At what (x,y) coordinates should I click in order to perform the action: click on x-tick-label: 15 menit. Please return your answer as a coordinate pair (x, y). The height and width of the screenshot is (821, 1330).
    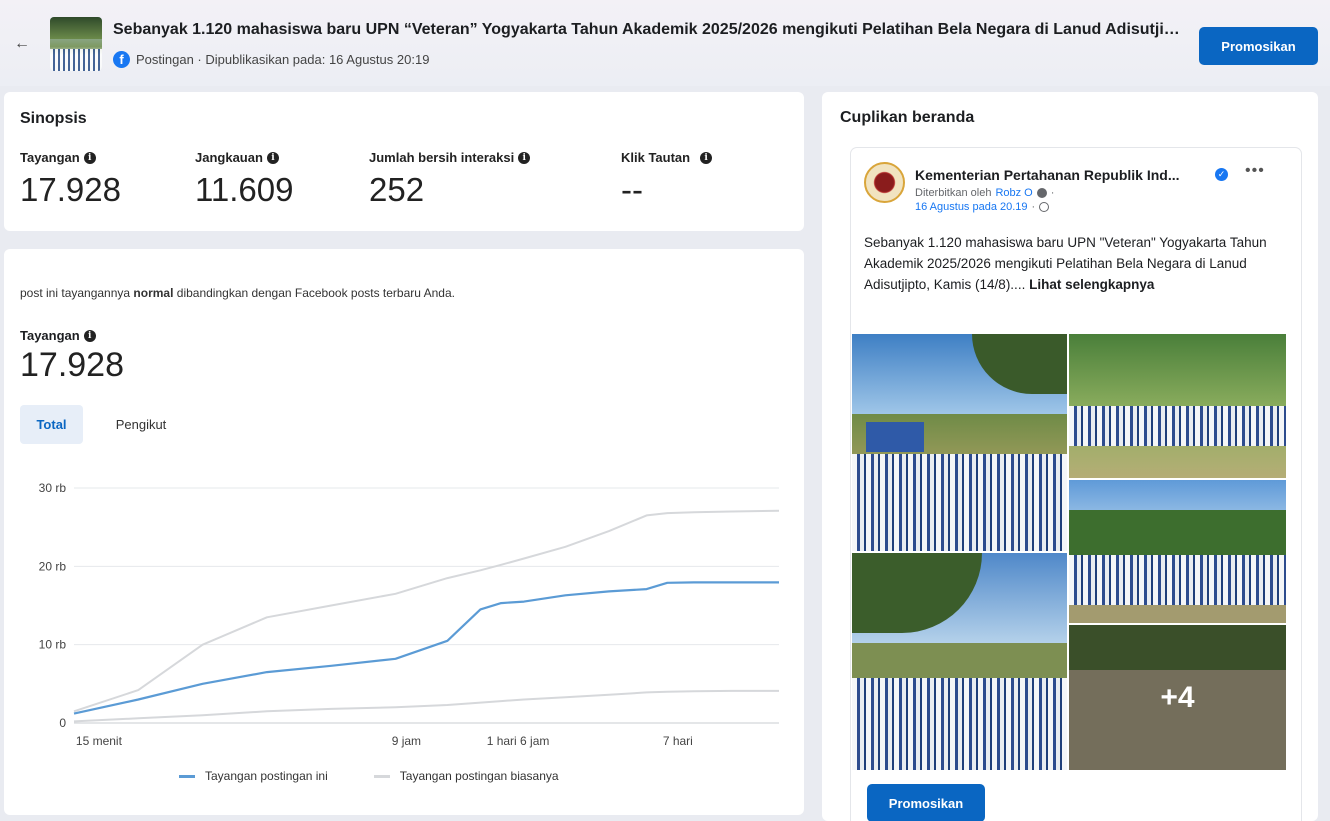
    Looking at the image, I should click on (99, 741).